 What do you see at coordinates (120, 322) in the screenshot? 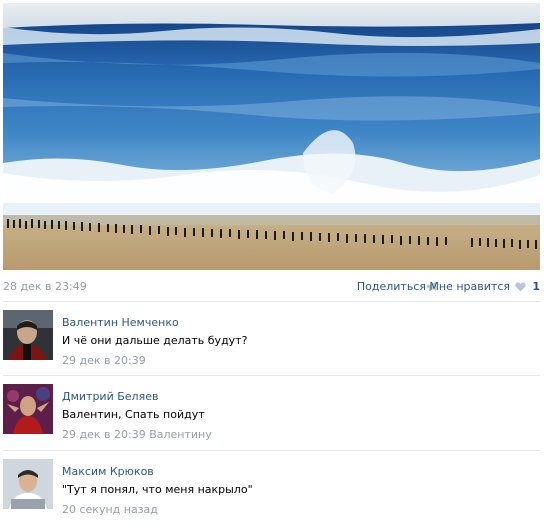
I see `comment-author: Валентин Немченко` at bounding box center [120, 322].